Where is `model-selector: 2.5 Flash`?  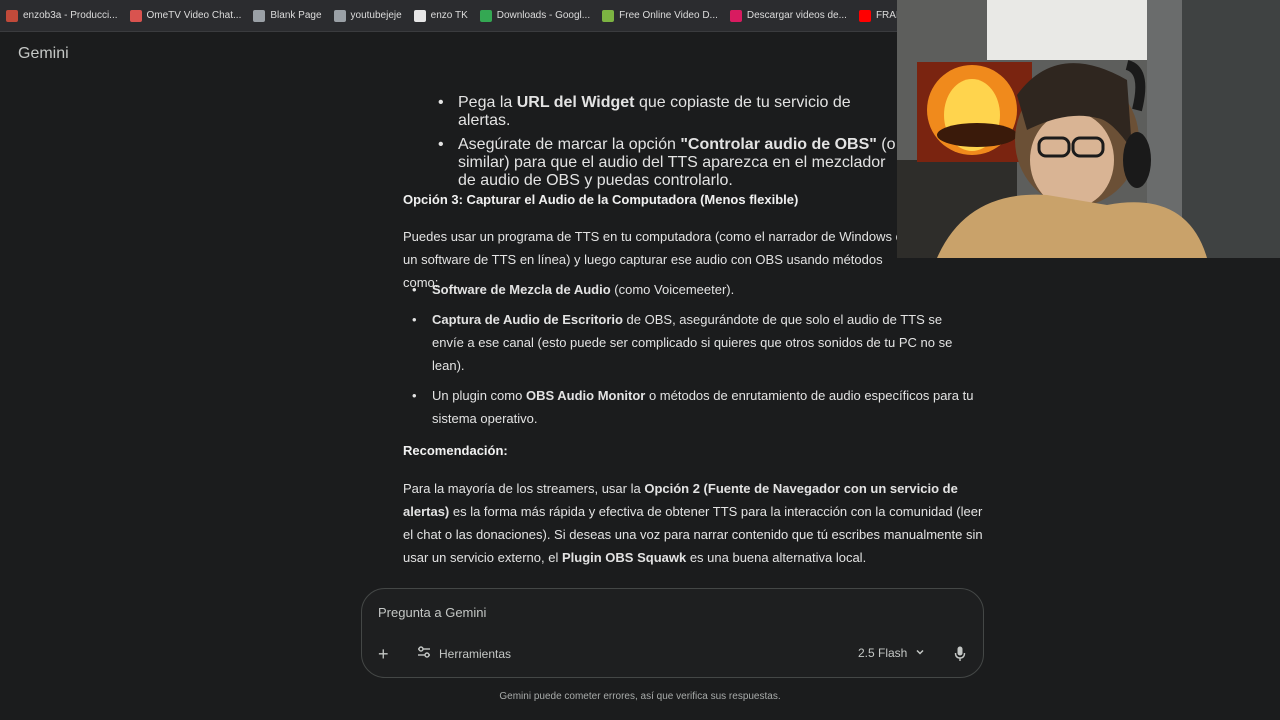 model-selector: 2.5 Flash is located at coordinates (891, 653).